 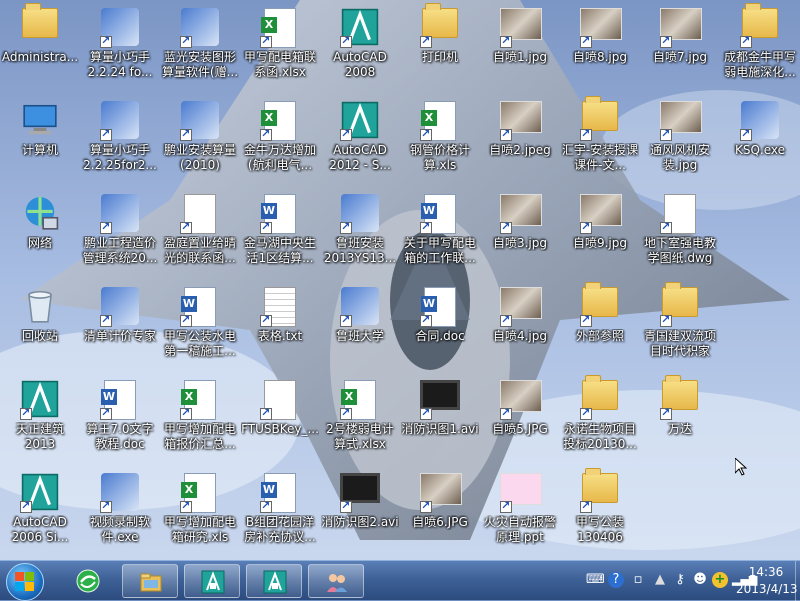 I want to click on taskbar-button-explorer, so click(x=150, y=581).